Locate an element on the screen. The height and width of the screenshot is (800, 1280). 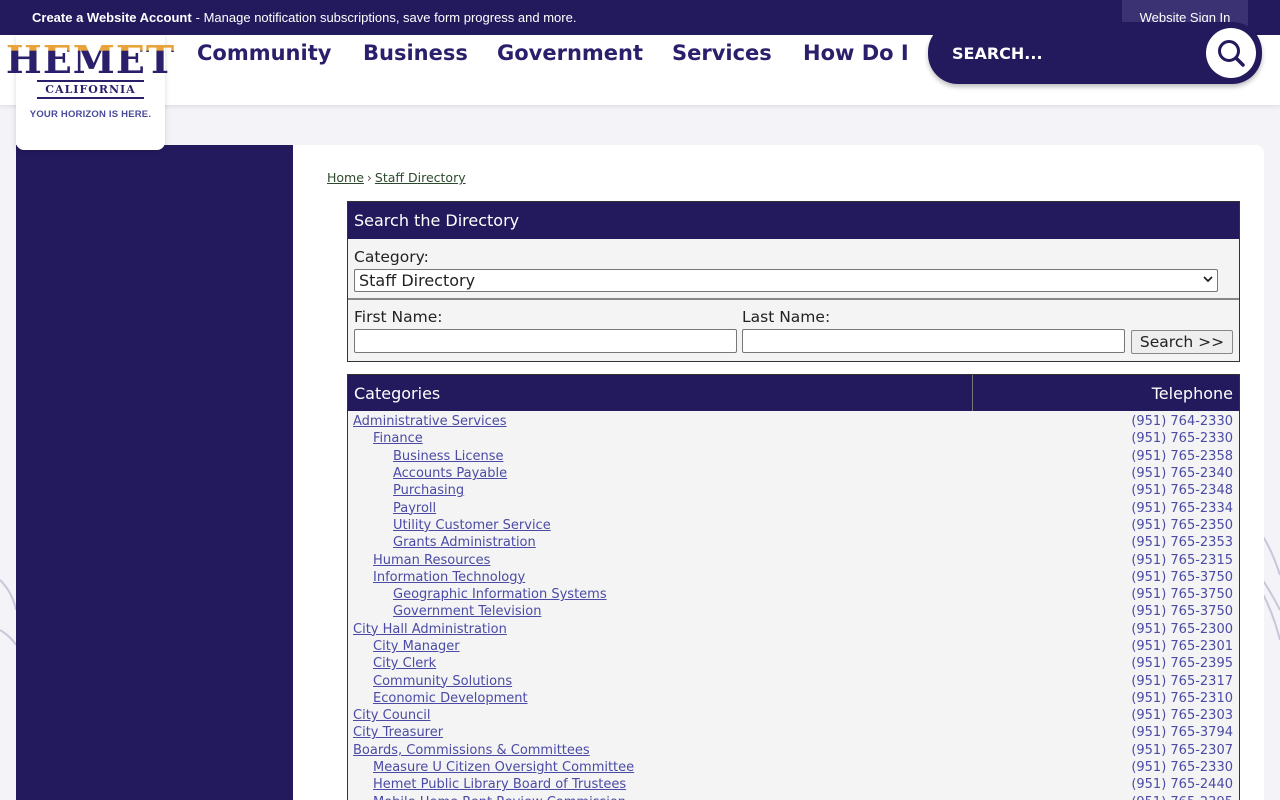
category-link: Community Solutions is located at coordinates (430, 681).